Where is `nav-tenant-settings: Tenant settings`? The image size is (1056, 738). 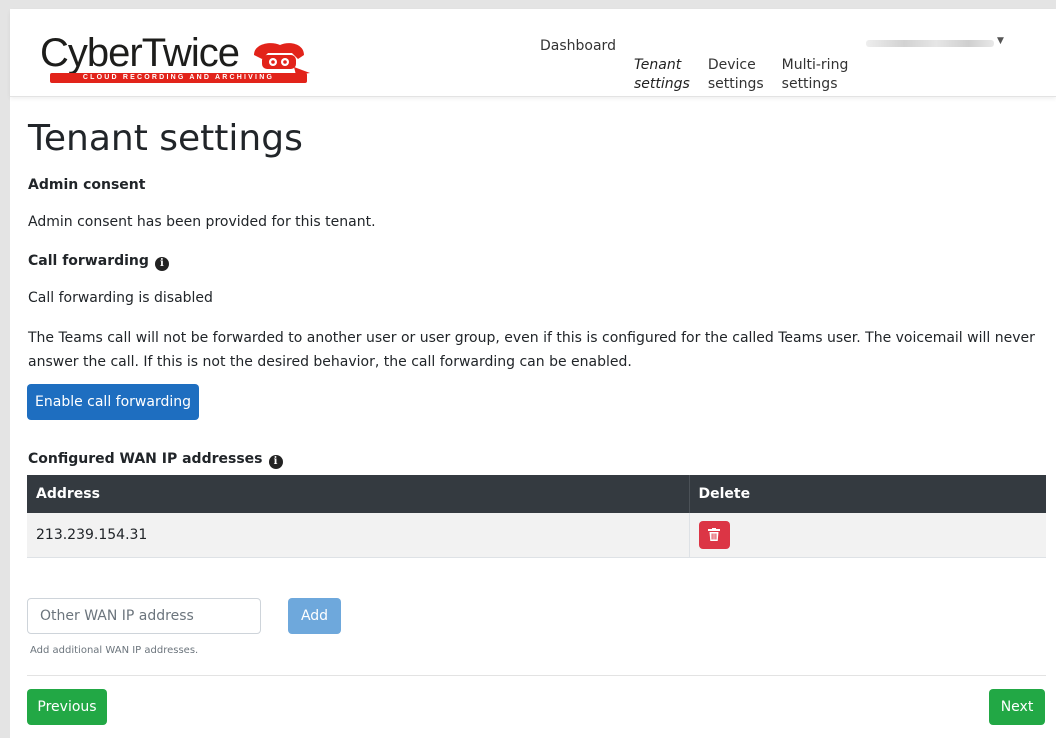 nav-tenant-settings: Tenant settings is located at coordinates (662, 65).